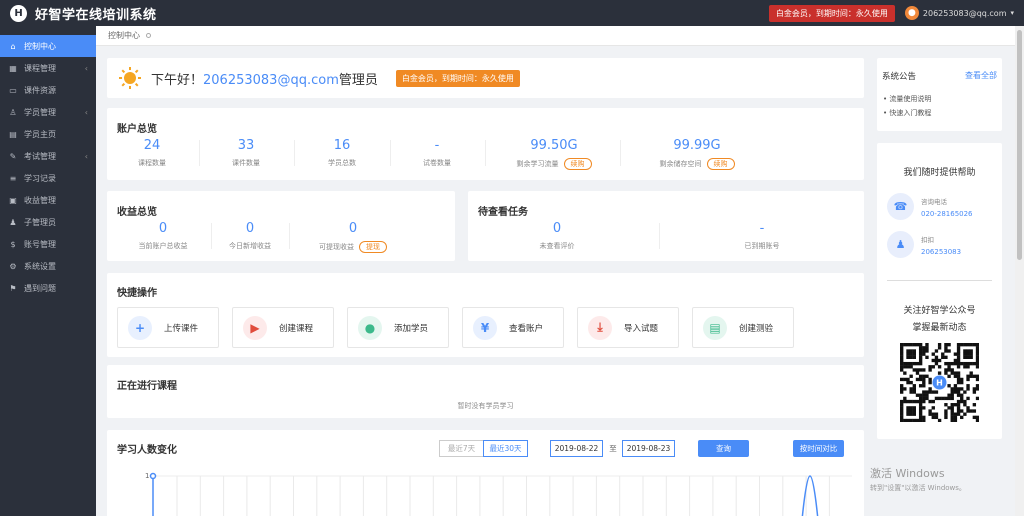 The image size is (1024, 516). I want to click on phone-contact: ☎ 咨询电话 020-28165026, so click(930, 206).